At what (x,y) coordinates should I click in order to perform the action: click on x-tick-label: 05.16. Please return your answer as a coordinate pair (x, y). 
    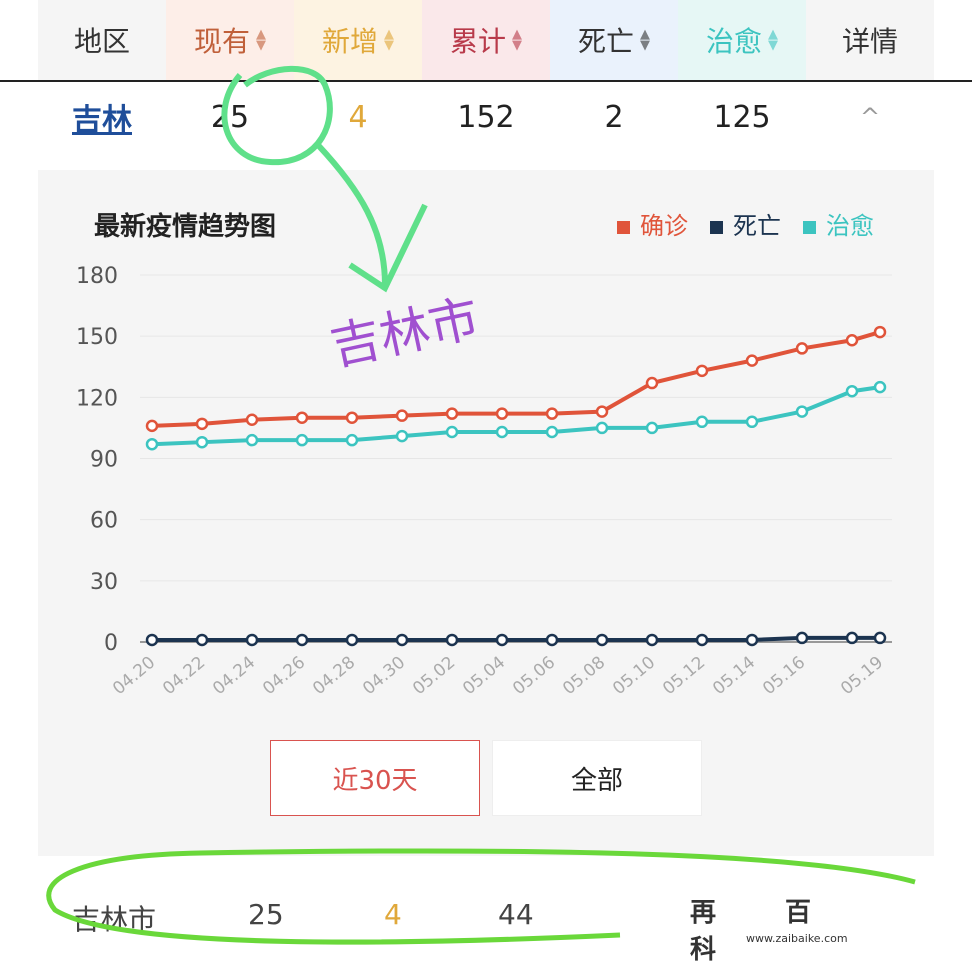
    Looking at the image, I should click on (784, 676).